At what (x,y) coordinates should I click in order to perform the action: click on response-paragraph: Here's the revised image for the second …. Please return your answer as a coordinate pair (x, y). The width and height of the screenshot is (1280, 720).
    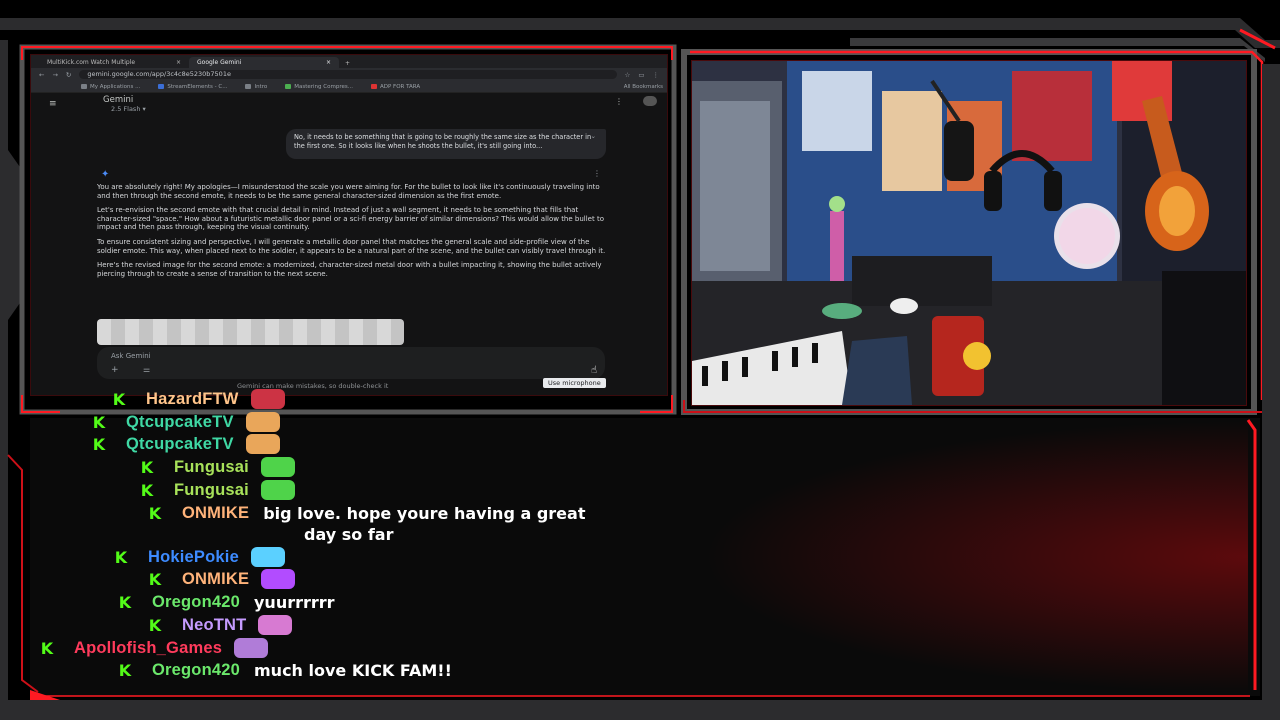
    Looking at the image, I should click on (349, 269).